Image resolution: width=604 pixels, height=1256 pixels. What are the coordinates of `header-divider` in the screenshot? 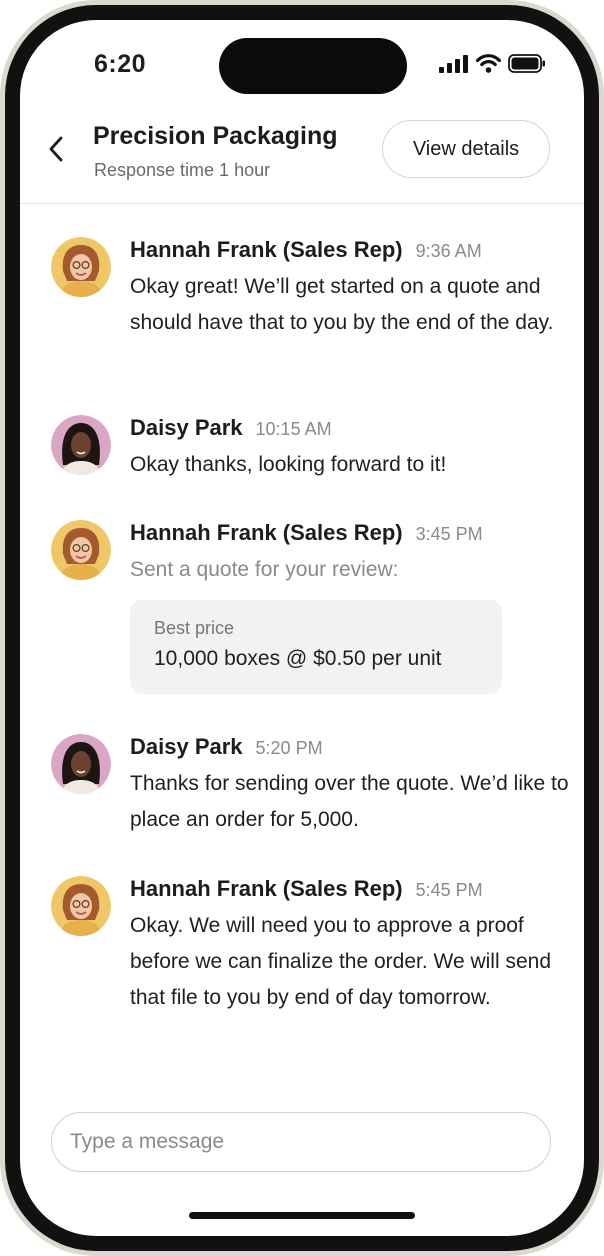 It's located at (302, 203).